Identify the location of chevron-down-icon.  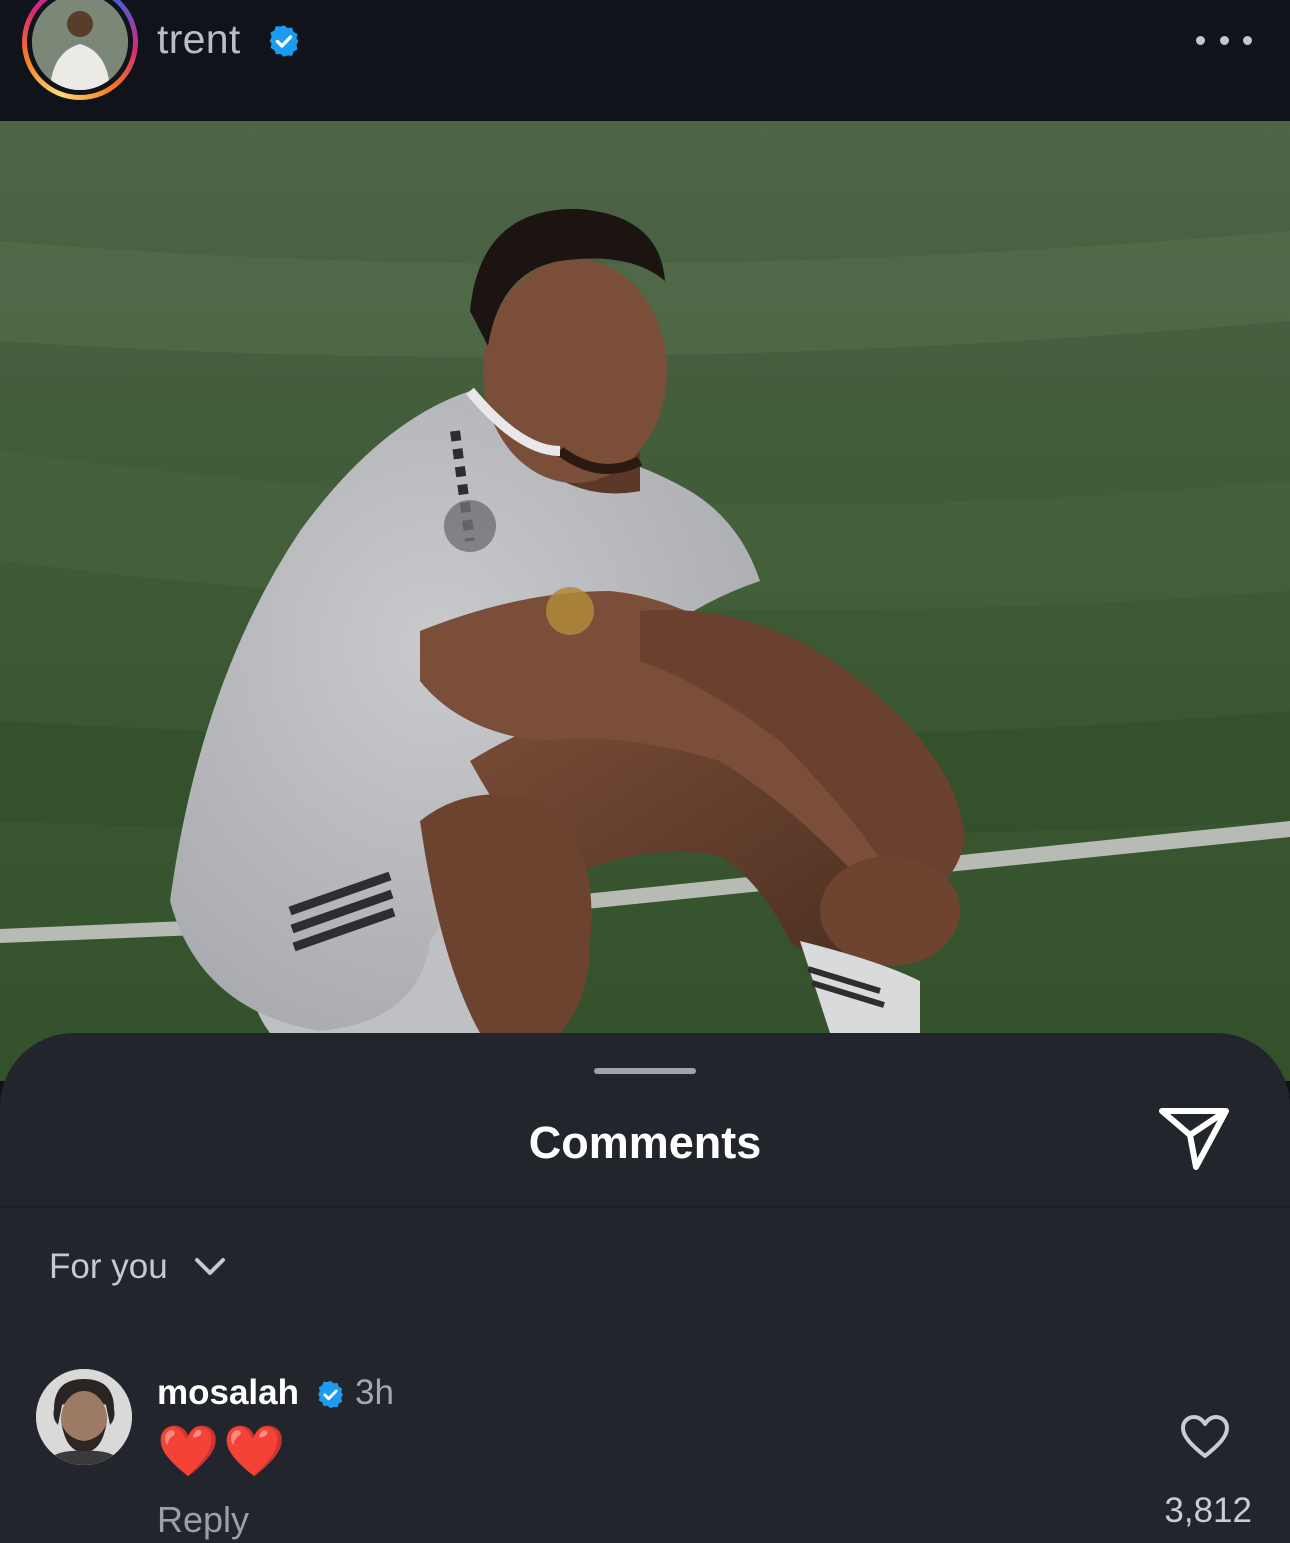
(209, 1266).